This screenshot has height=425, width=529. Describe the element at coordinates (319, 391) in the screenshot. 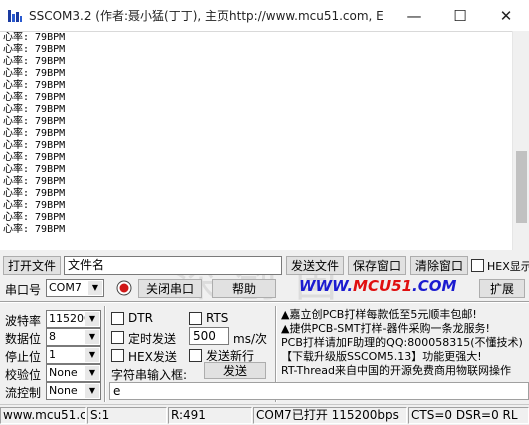

I see `send-text-input: e` at that location.